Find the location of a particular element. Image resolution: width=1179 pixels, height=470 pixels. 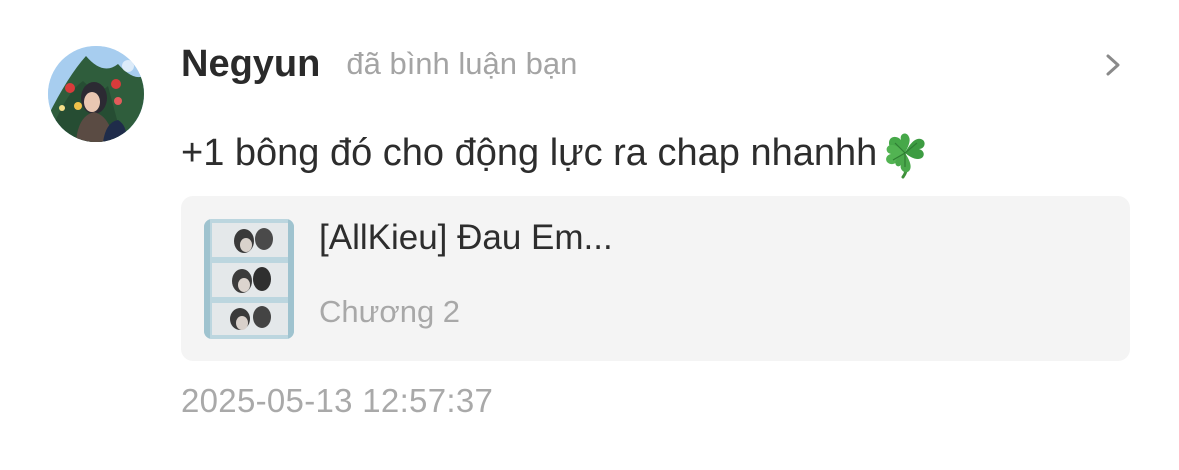

user-avatar is located at coordinates (96, 94).